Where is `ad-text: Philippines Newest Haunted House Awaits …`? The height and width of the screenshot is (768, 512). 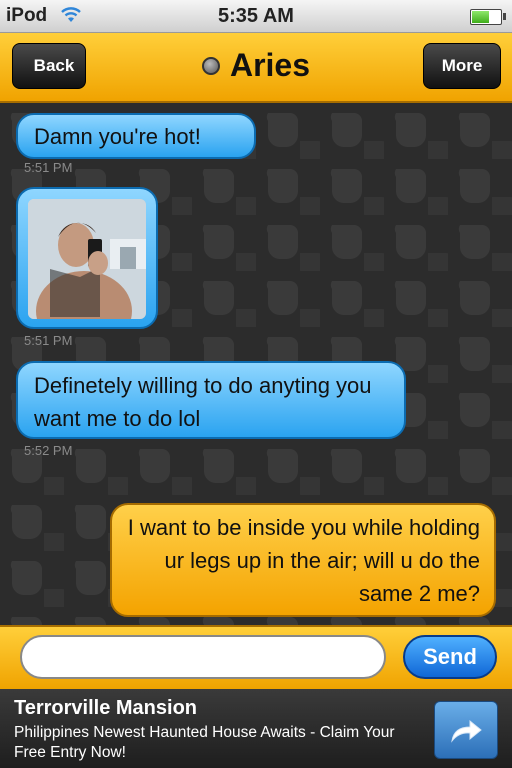
ad-text: Philippines Newest Haunted House Awaits … is located at coordinates (204, 742).